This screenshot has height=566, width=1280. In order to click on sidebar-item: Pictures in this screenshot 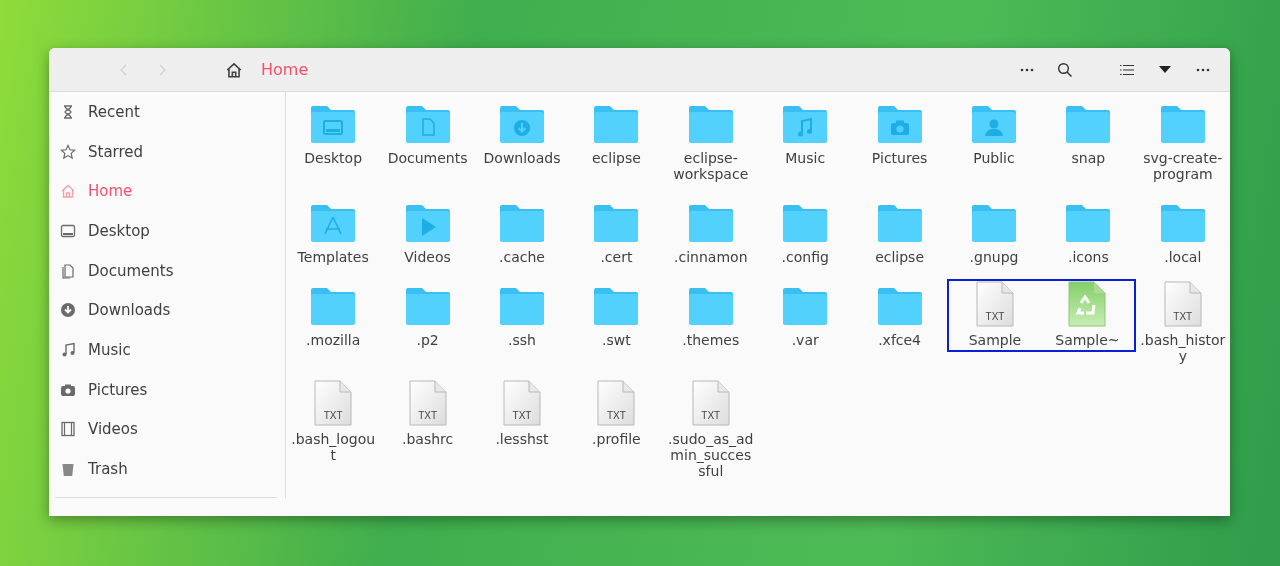, I will do `click(167, 389)`.